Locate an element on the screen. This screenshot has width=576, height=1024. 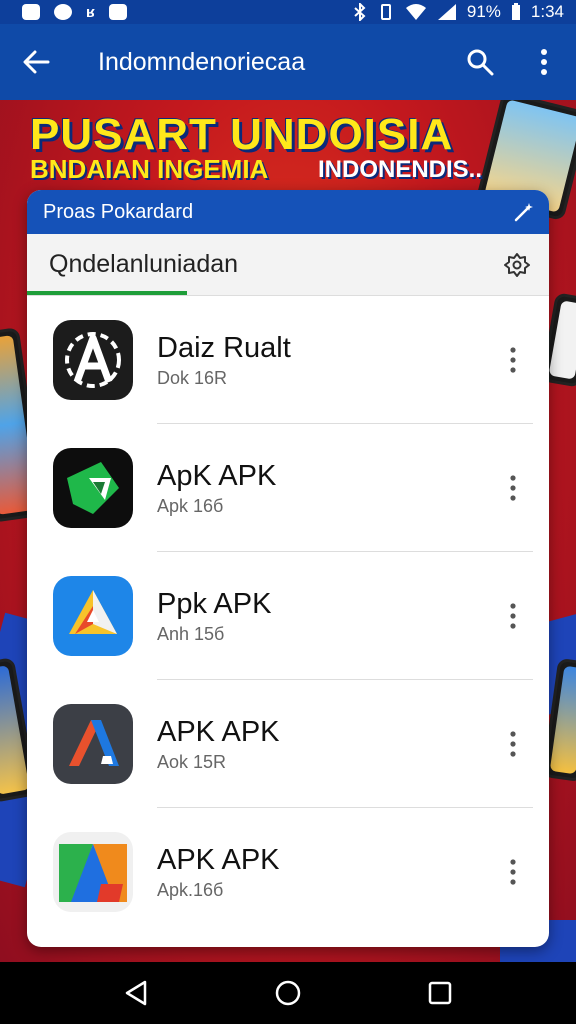
search-icon is located at coordinates (480, 62).